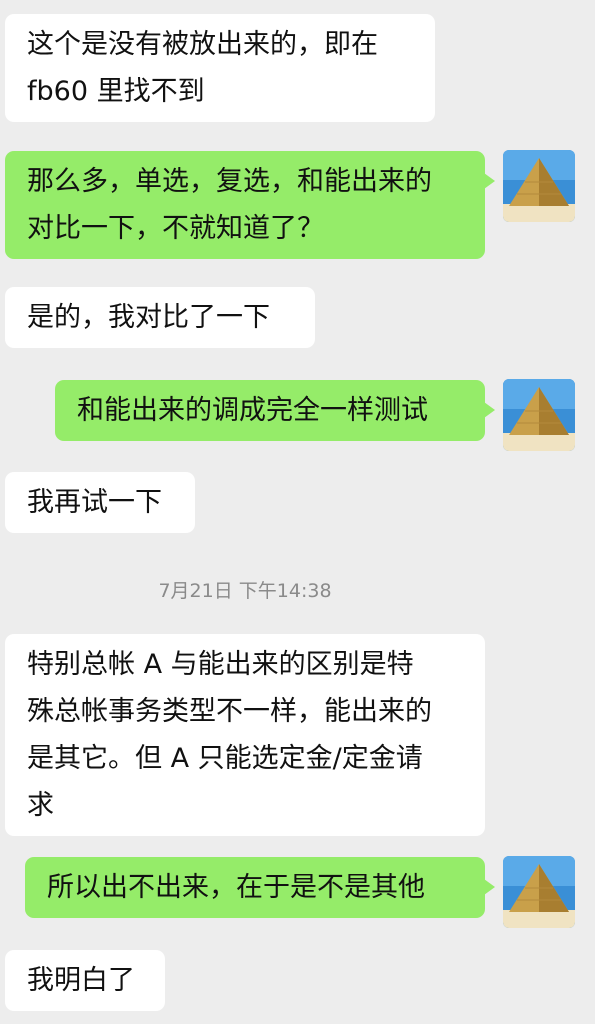 The width and height of the screenshot is (595, 1024). I want to click on incoming-message-bubble: 我明白了, so click(85, 980).